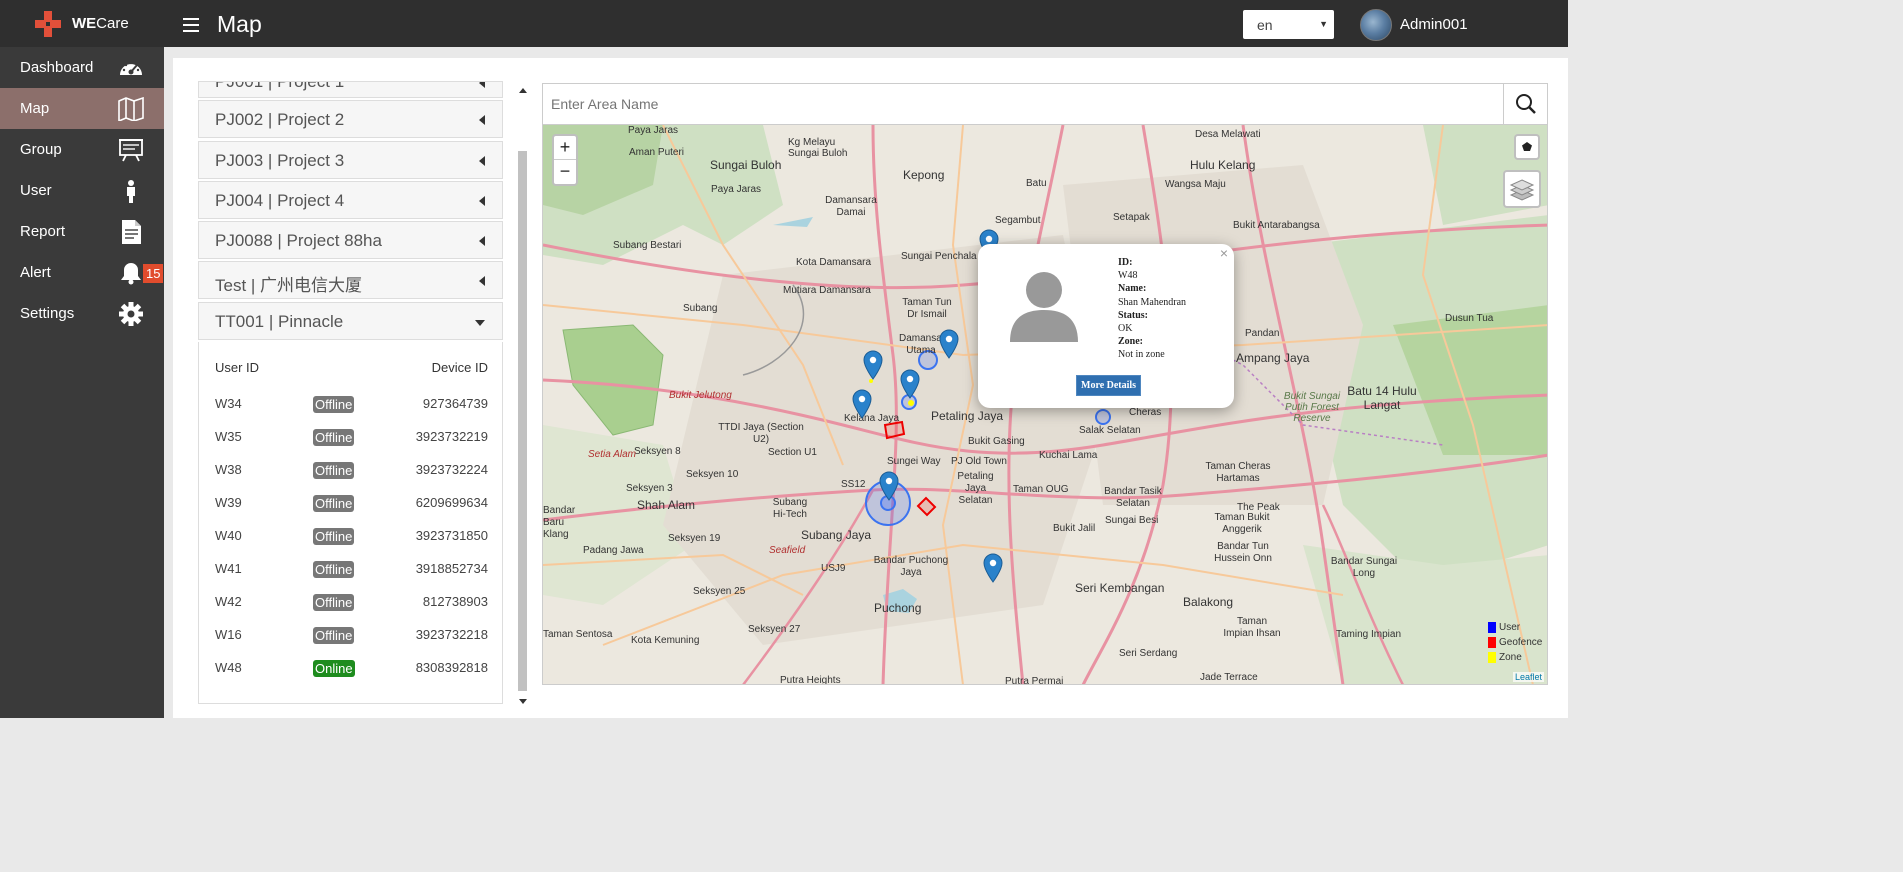  I want to click on map-label: Ampang Jaya, so click(1273, 358).